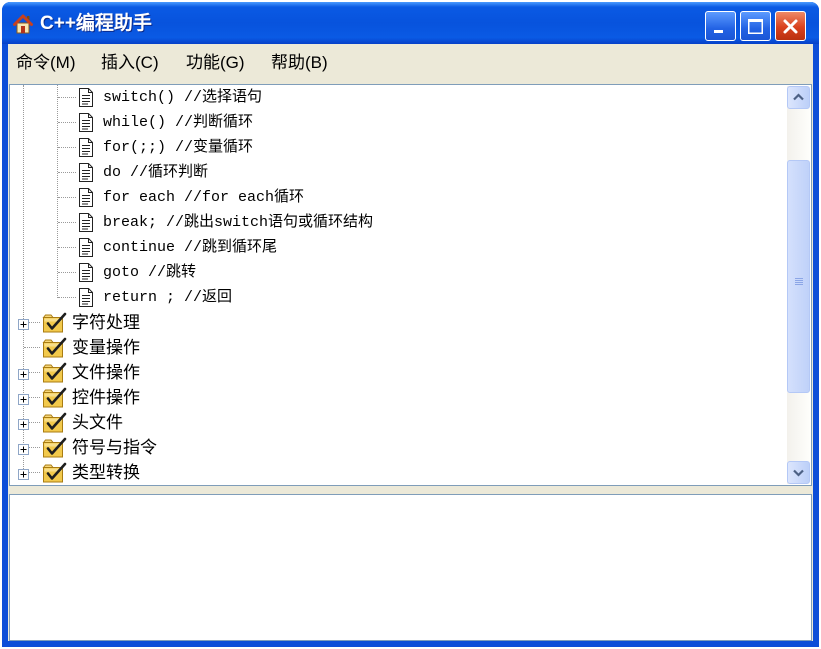 The width and height of the screenshot is (821, 649). What do you see at coordinates (23, 24) in the screenshot?
I see `house-icon` at bounding box center [23, 24].